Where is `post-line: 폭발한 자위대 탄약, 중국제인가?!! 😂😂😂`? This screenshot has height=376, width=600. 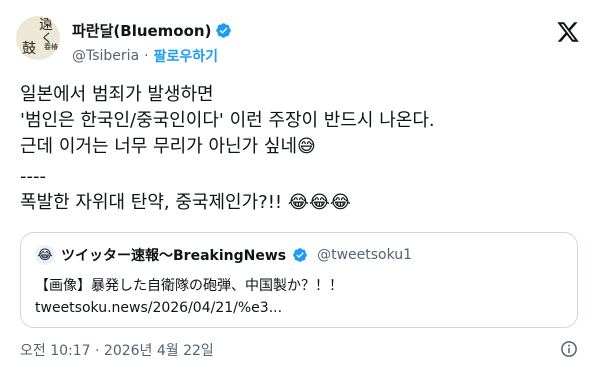
post-line: 폭발한 자위대 탄약, 중국제인가?!! 😂😂😂 is located at coordinates (185, 202).